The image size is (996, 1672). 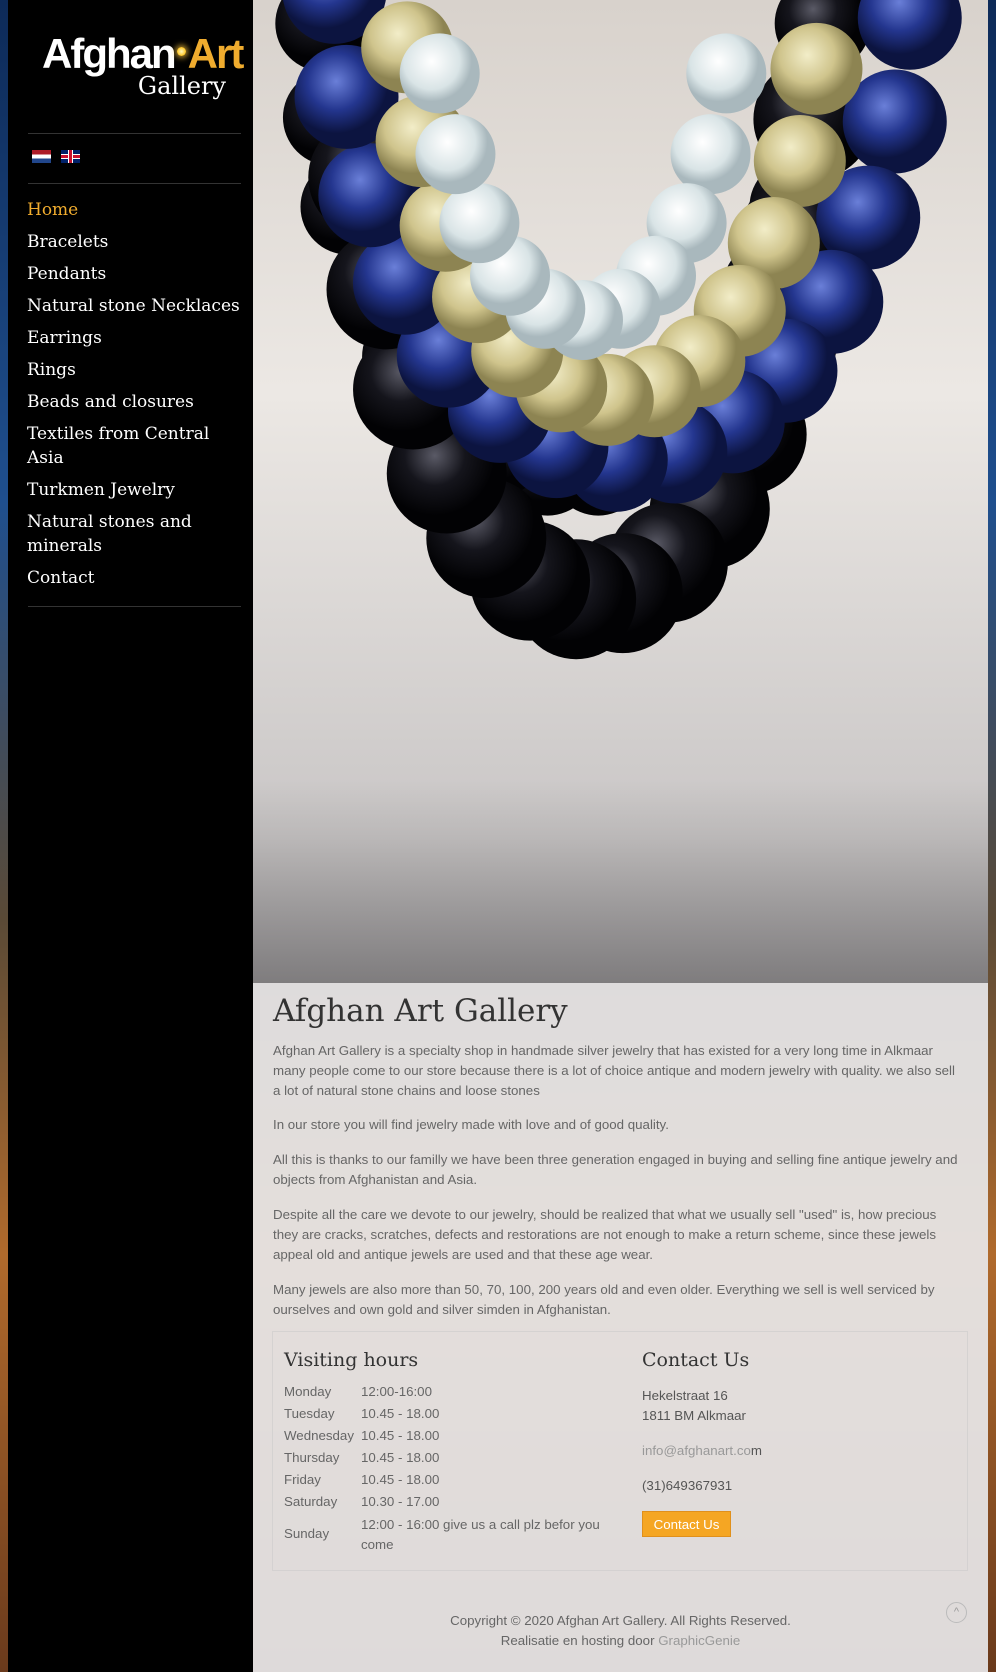 What do you see at coordinates (134, 133) in the screenshot?
I see `sidebar-divider-top` at bounding box center [134, 133].